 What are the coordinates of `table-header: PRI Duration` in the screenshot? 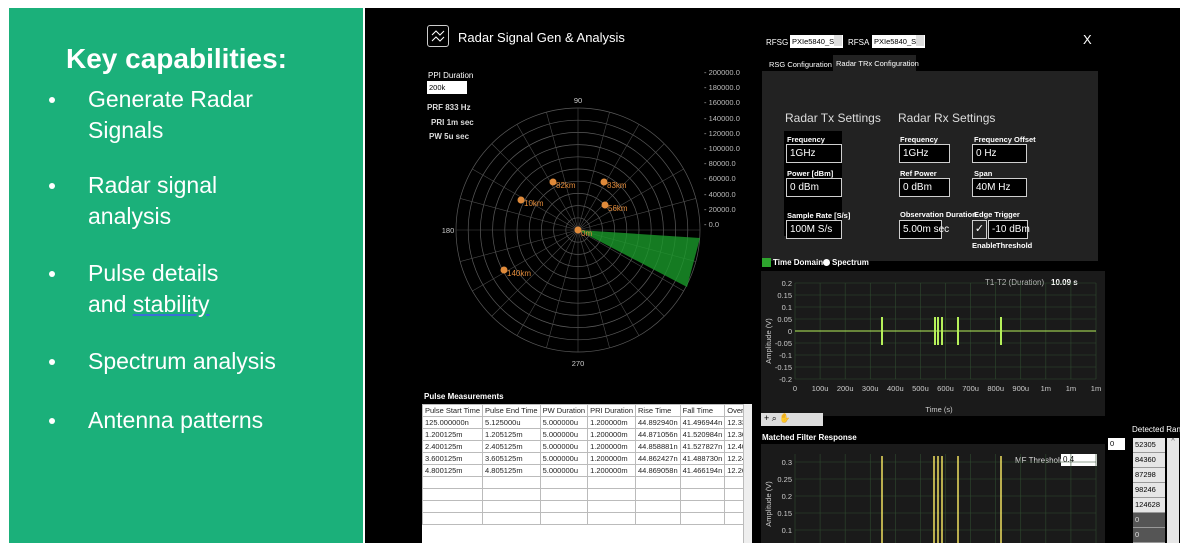 It's located at (612, 410).